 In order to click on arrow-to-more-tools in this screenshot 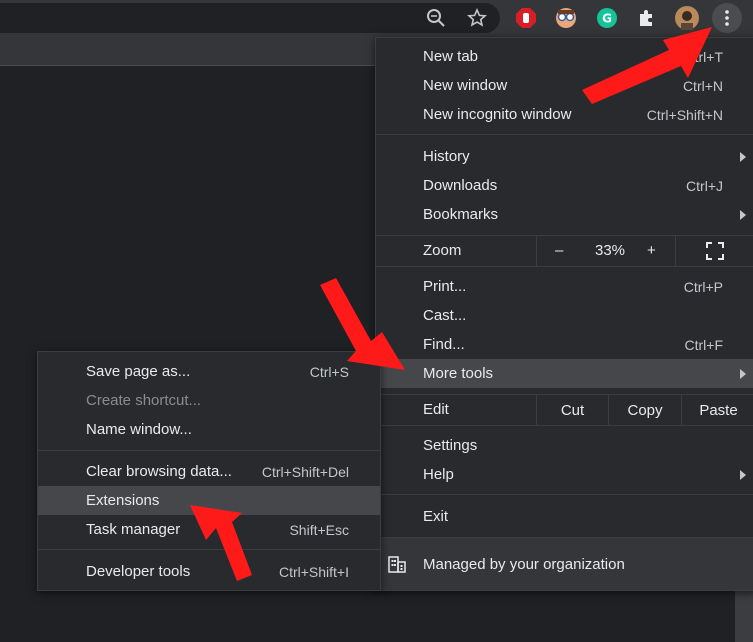, I will do `click(362, 324)`.